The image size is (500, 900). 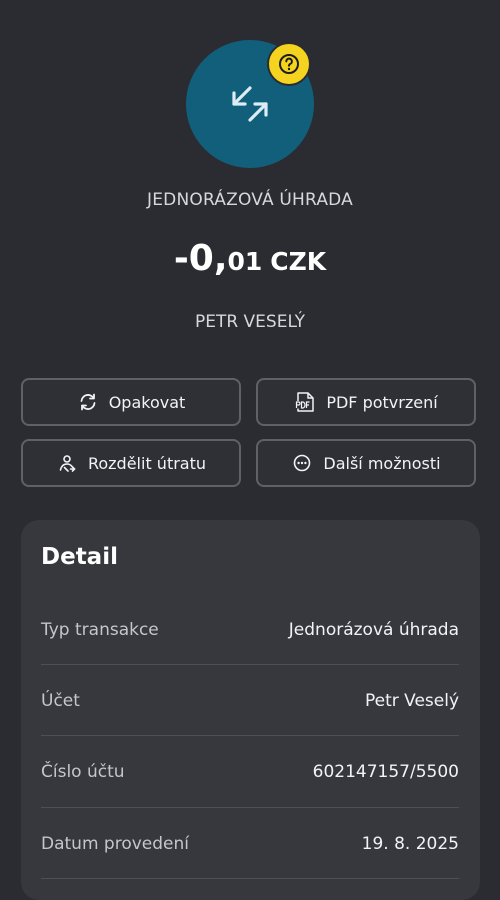 I want to click on amount-currency: CZK, so click(x=298, y=261).